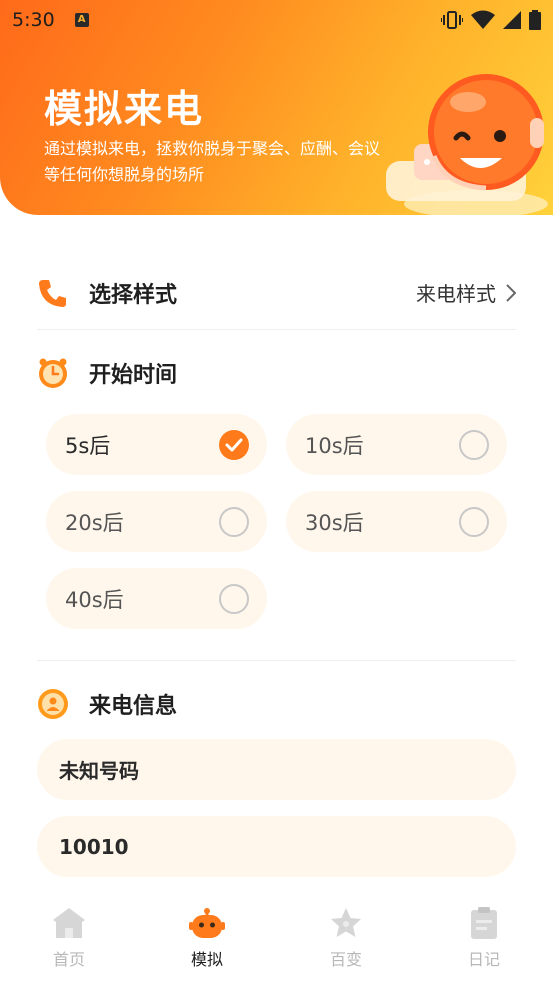 Image resolution: width=553 pixels, height=984 pixels. I want to click on time-option-5s: 5s后, so click(156, 444).